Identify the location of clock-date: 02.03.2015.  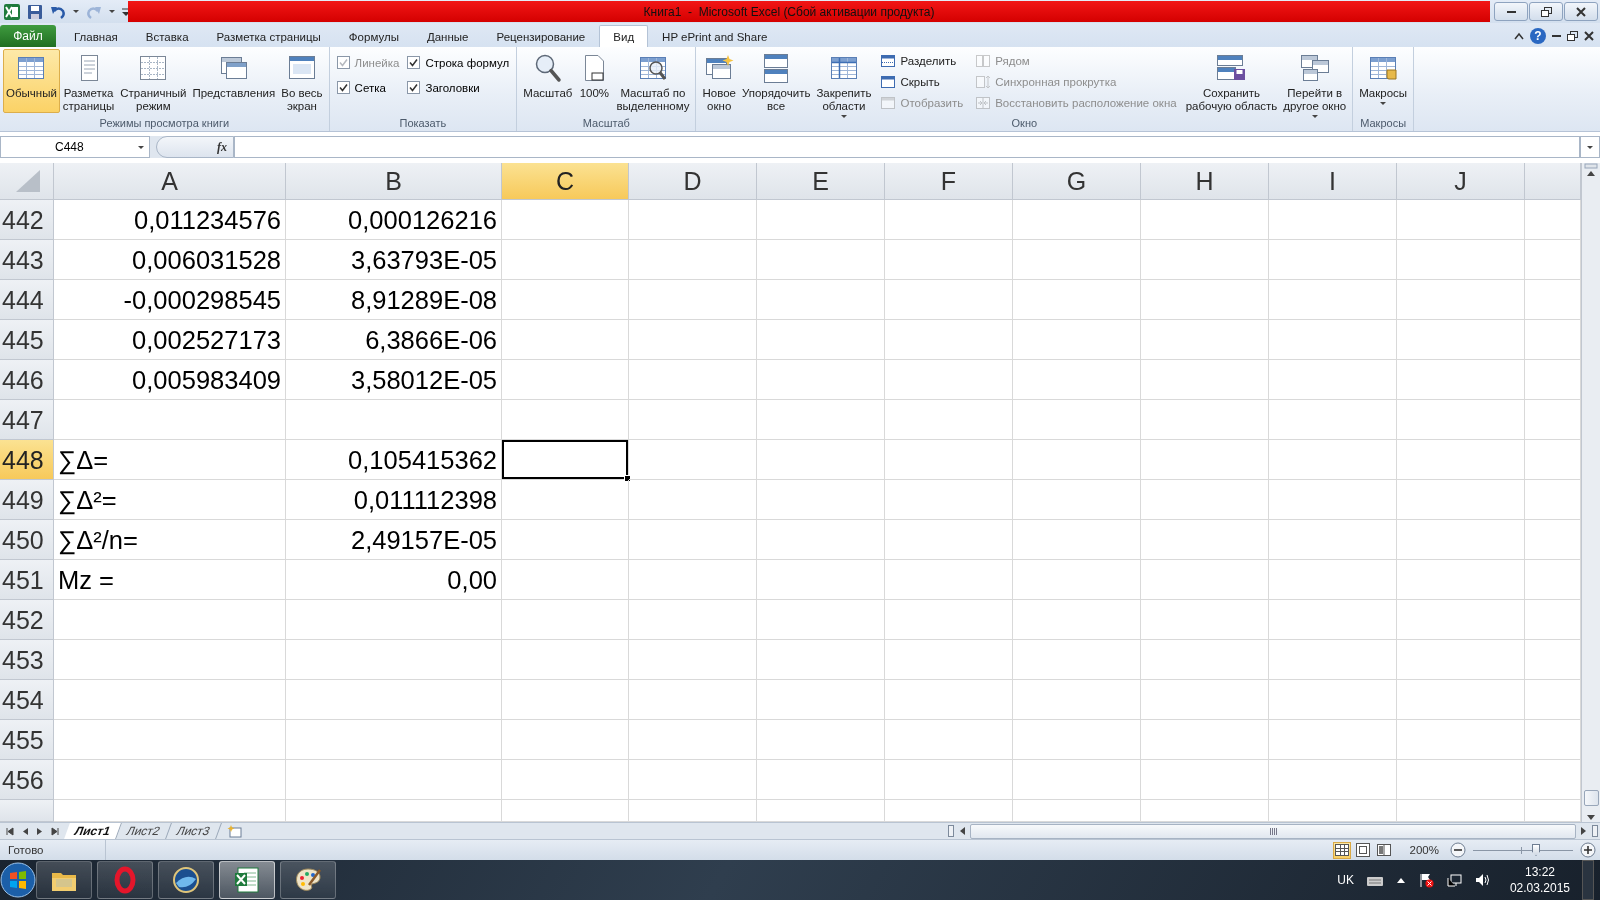
(1539, 888).